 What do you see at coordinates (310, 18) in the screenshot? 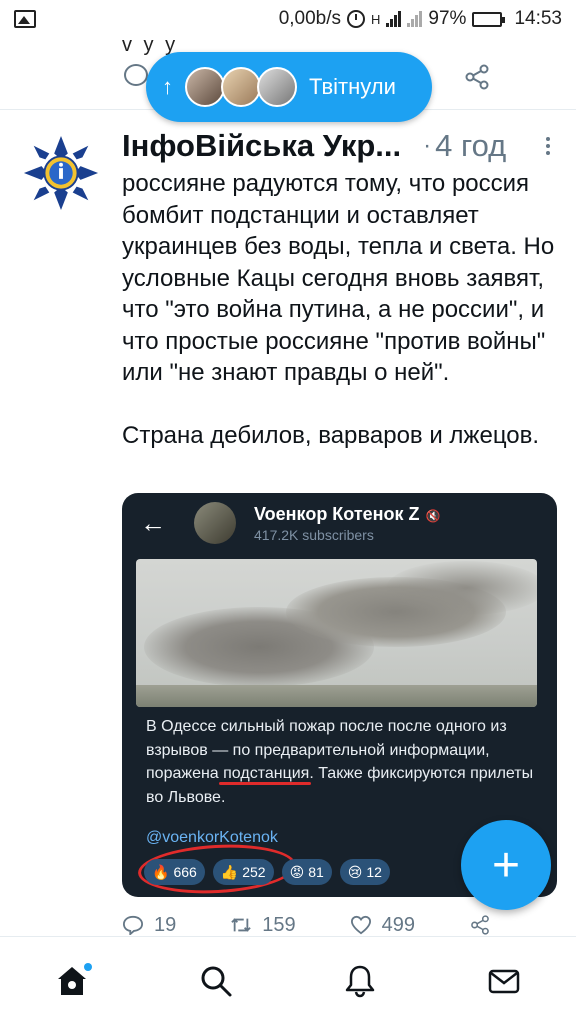
I see `network-speed: 0,00b/s` at bounding box center [310, 18].